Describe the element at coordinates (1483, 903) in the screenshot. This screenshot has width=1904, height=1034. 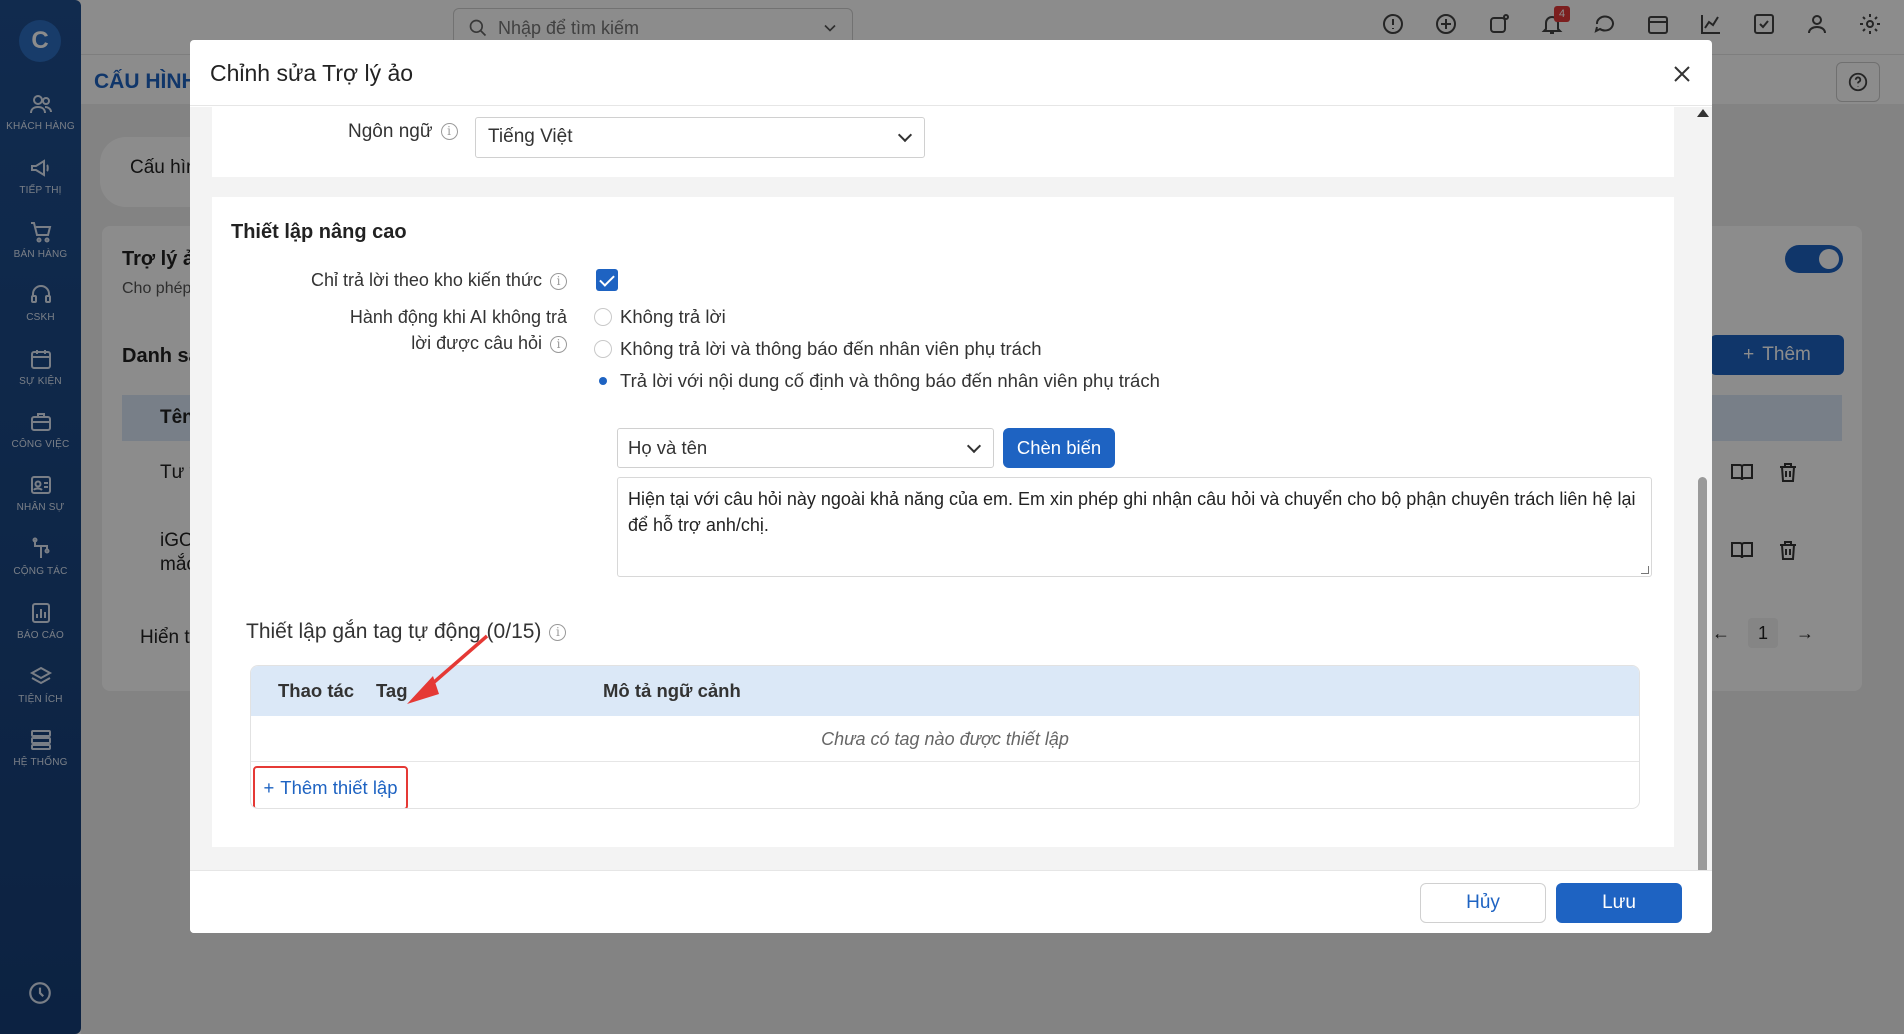
I see `cancel-button: Hủy` at that location.